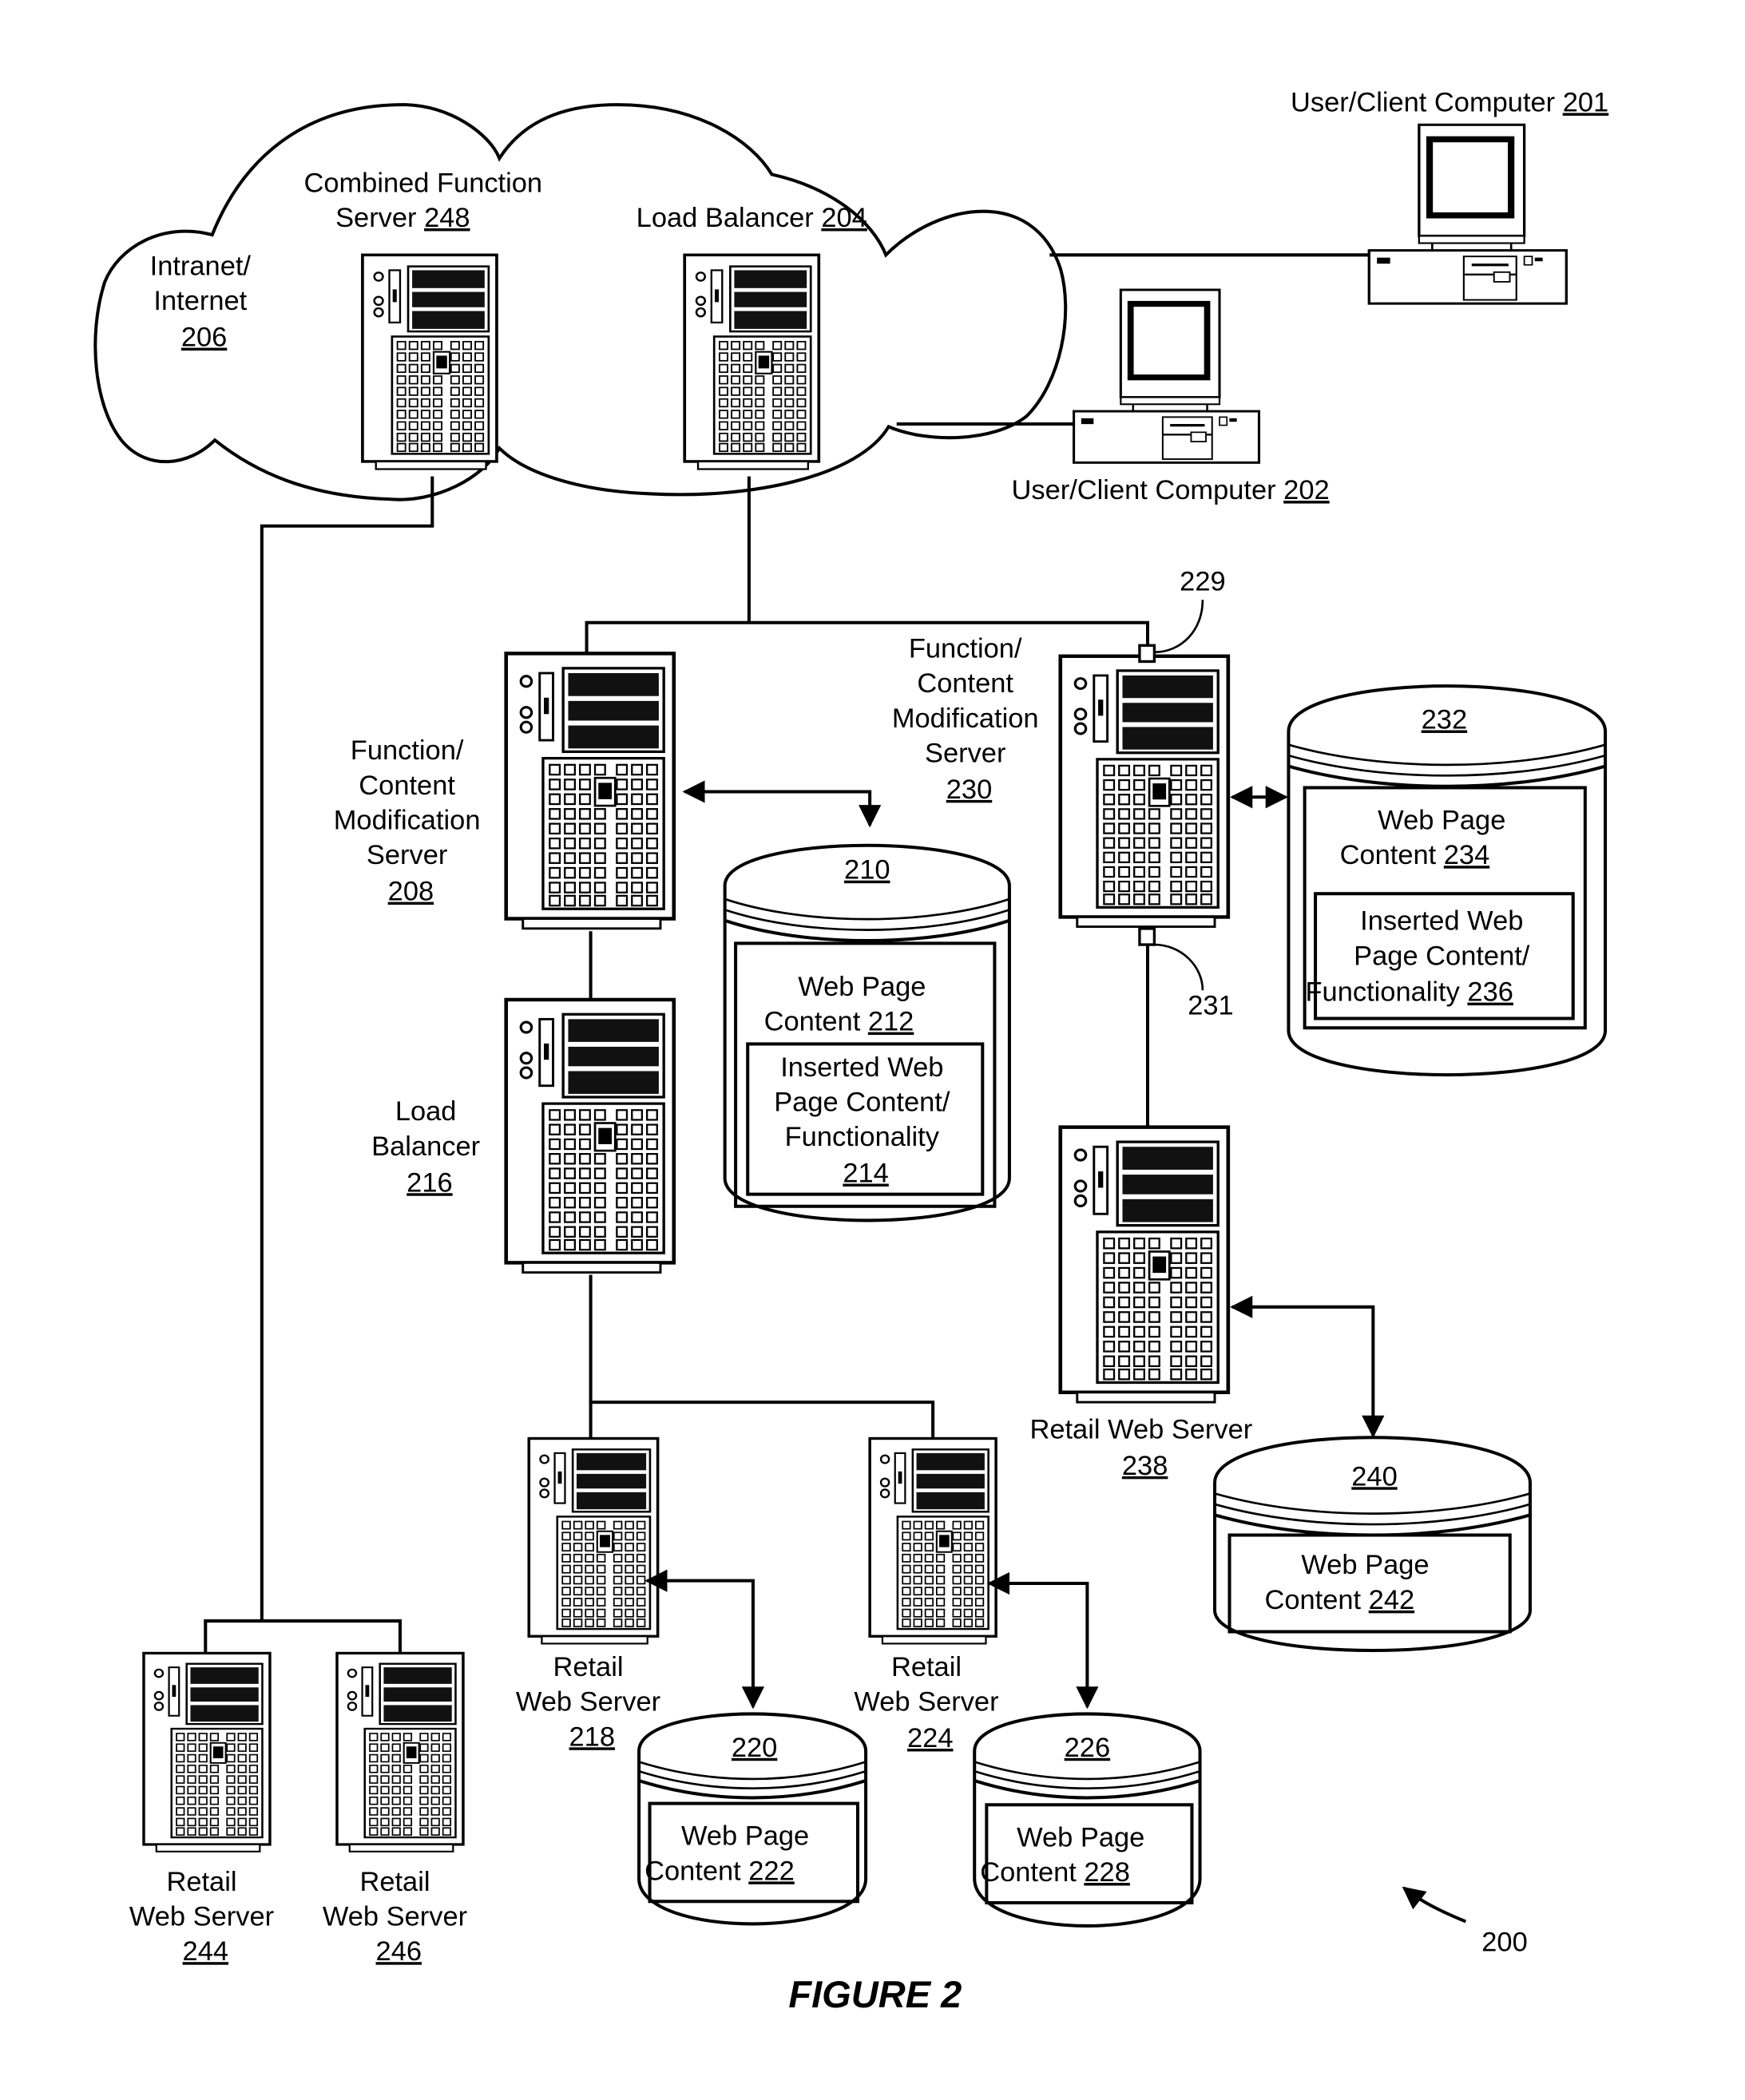 This screenshot has width=1745, height=2100. I want to click on load-balancer-216-label: Load Balancer 216, so click(429, 1147).